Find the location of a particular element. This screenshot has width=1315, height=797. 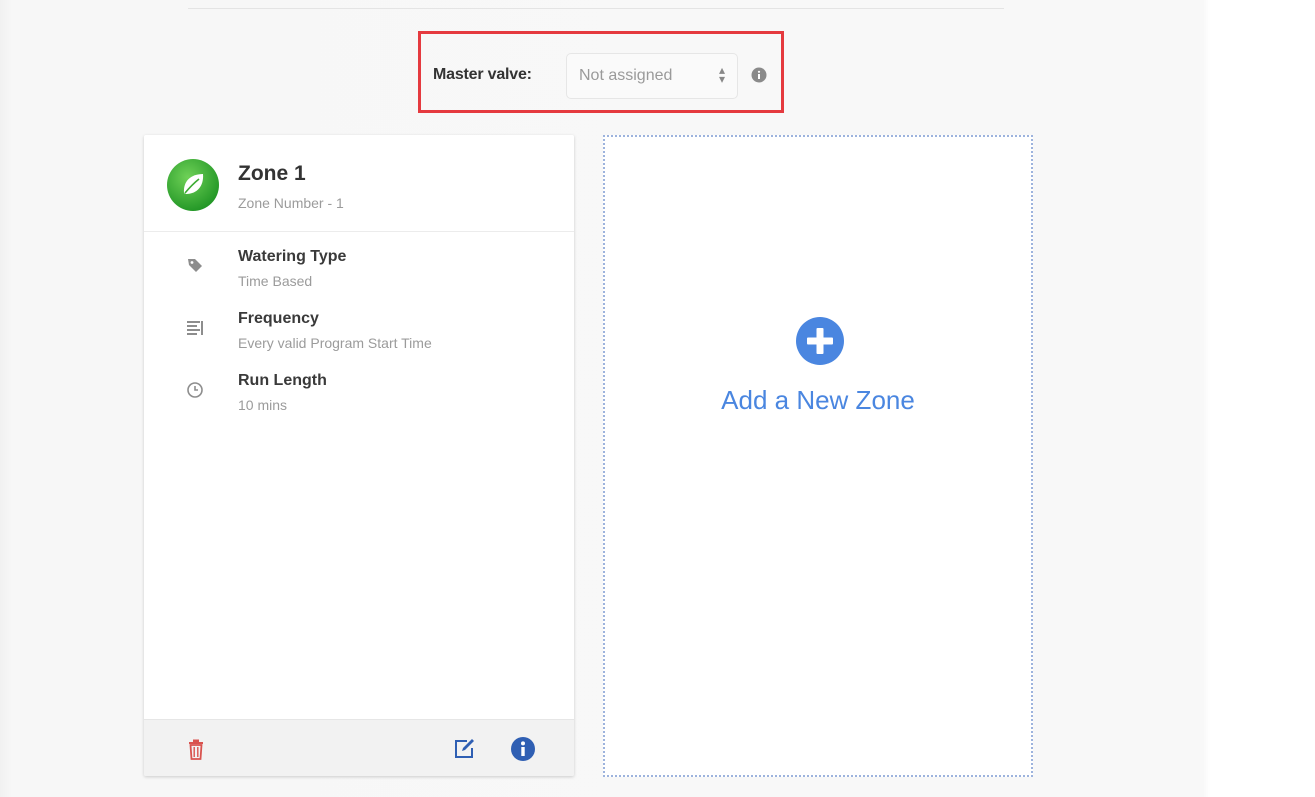

clock-icon is located at coordinates (195, 390).